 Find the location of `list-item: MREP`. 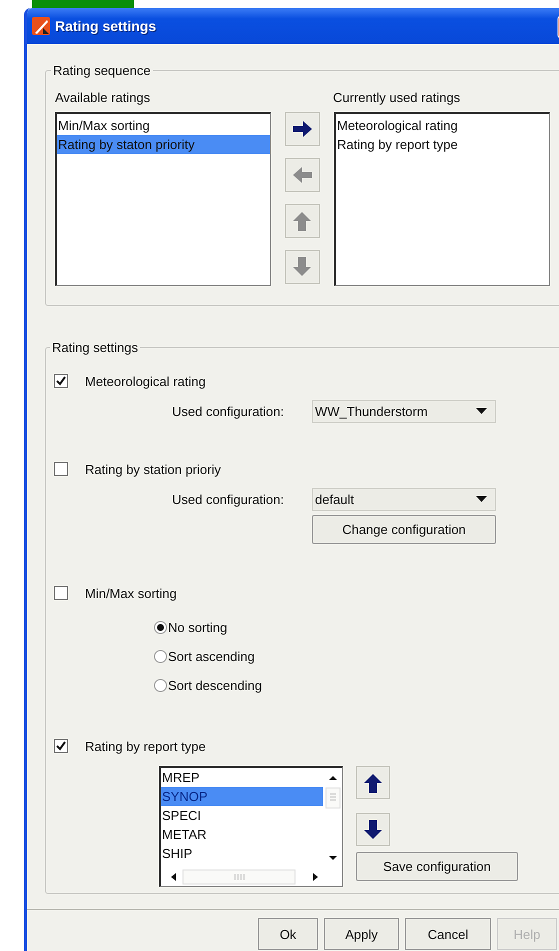

list-item: MREP is located at coordinates (242, 777).